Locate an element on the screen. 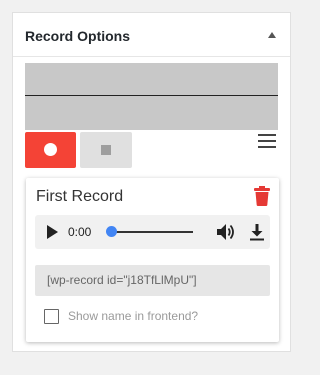 Image resolution: width=320 pixels, height=375 pixels. waveform-display is located at coordinates (151, 96).